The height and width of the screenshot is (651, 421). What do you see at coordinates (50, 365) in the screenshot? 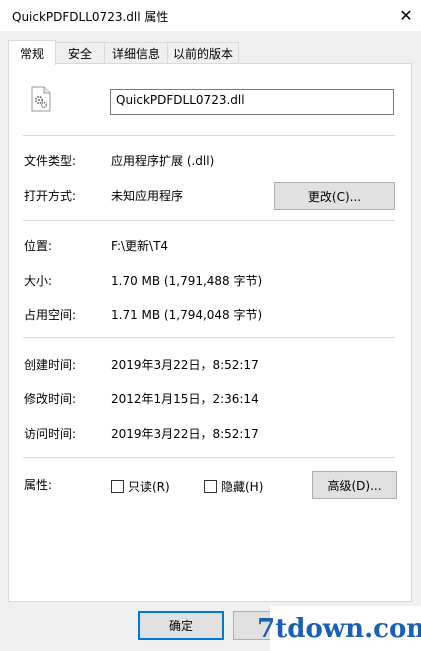
I see `created-label: 创建时间:` at bounding box center [50, 365].